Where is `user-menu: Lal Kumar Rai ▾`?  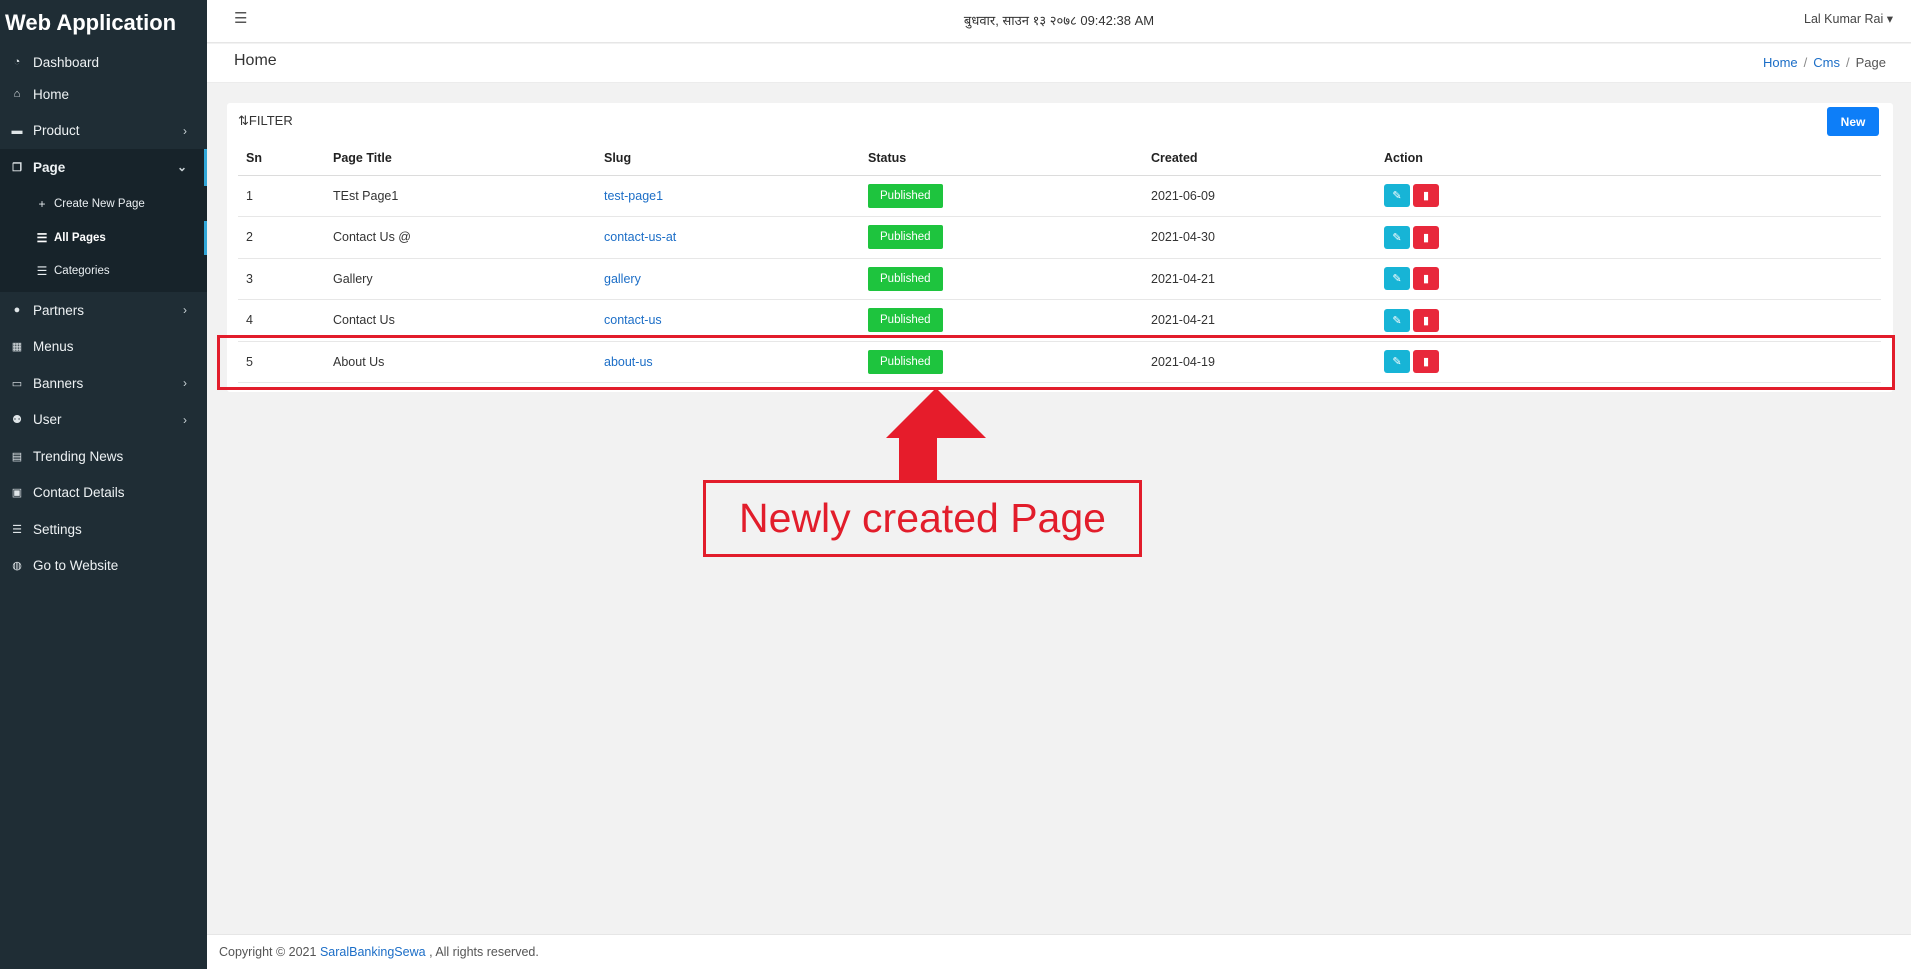
user-menu: Lal Kumar Rai ▾ is located at coordinates (1848, 18).